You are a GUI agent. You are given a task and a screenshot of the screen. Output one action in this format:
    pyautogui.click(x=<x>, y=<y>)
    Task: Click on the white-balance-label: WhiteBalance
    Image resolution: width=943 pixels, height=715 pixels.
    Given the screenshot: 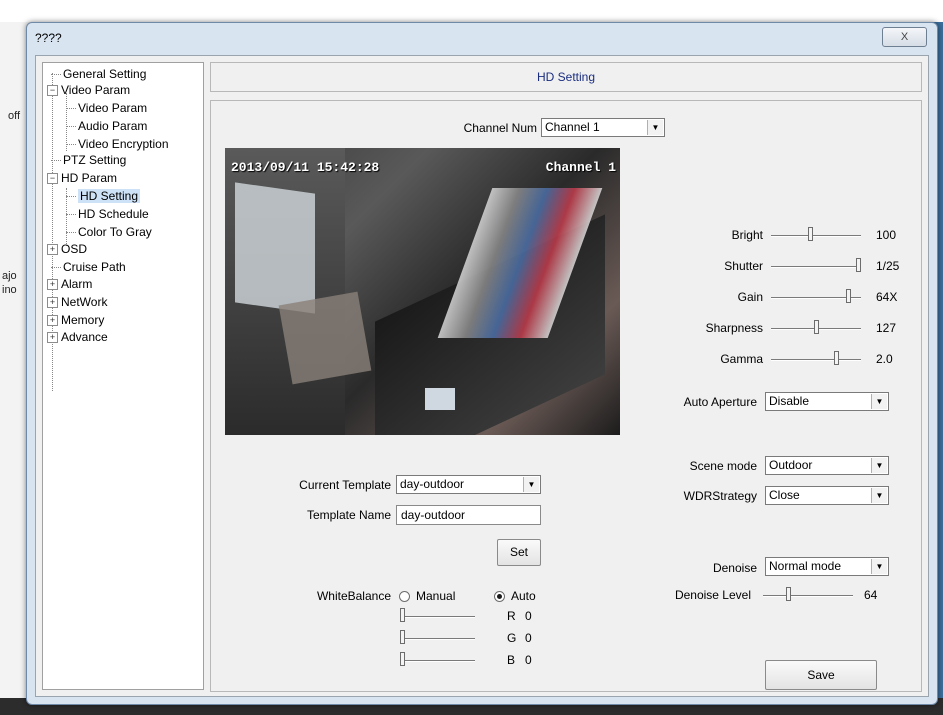 What is the action you would take?
    pyautogui.click(x=353, y=596)
    